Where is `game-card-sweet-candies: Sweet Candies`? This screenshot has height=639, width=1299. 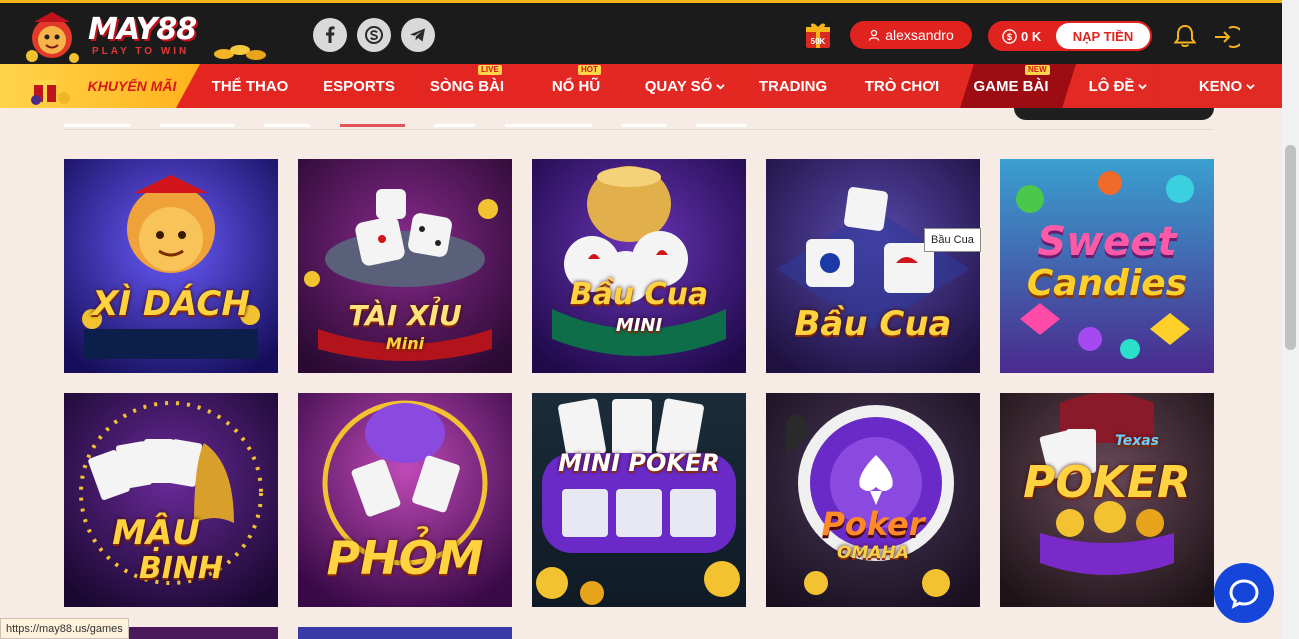 game-card-sweet-candies: Sweet Candies is located at coordinates (1107, 266).